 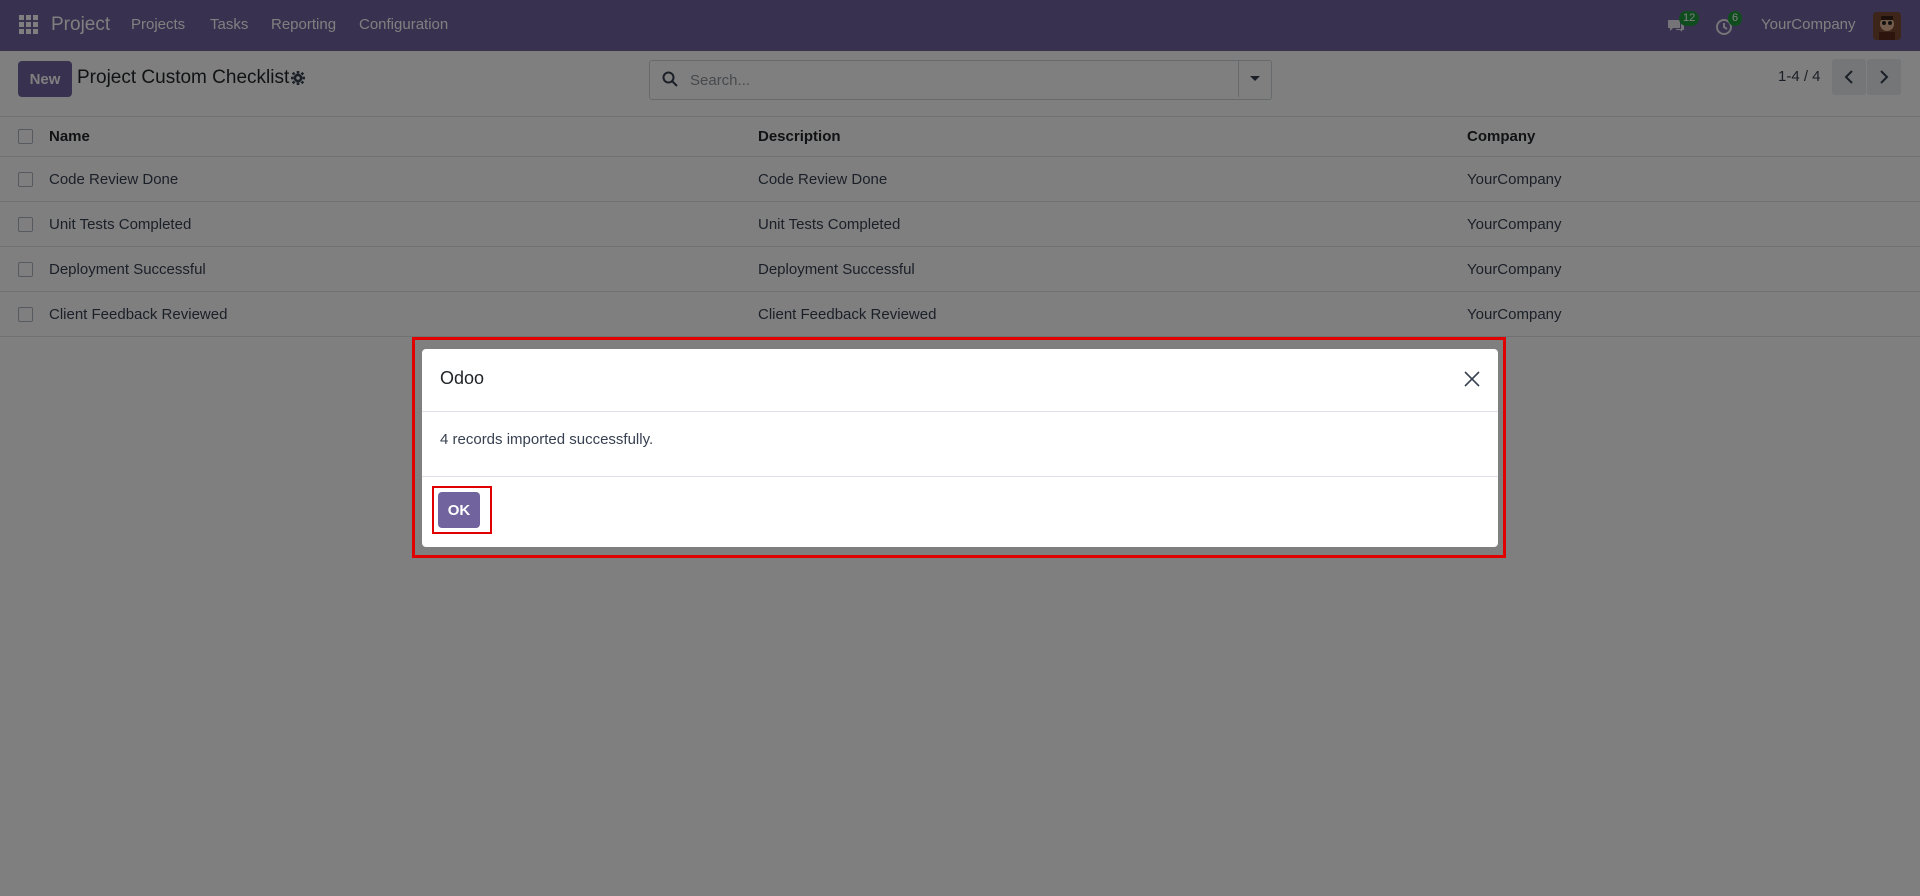 I want to click on dialog-message: 4 records imported successfully., so click(x=547, y=439).